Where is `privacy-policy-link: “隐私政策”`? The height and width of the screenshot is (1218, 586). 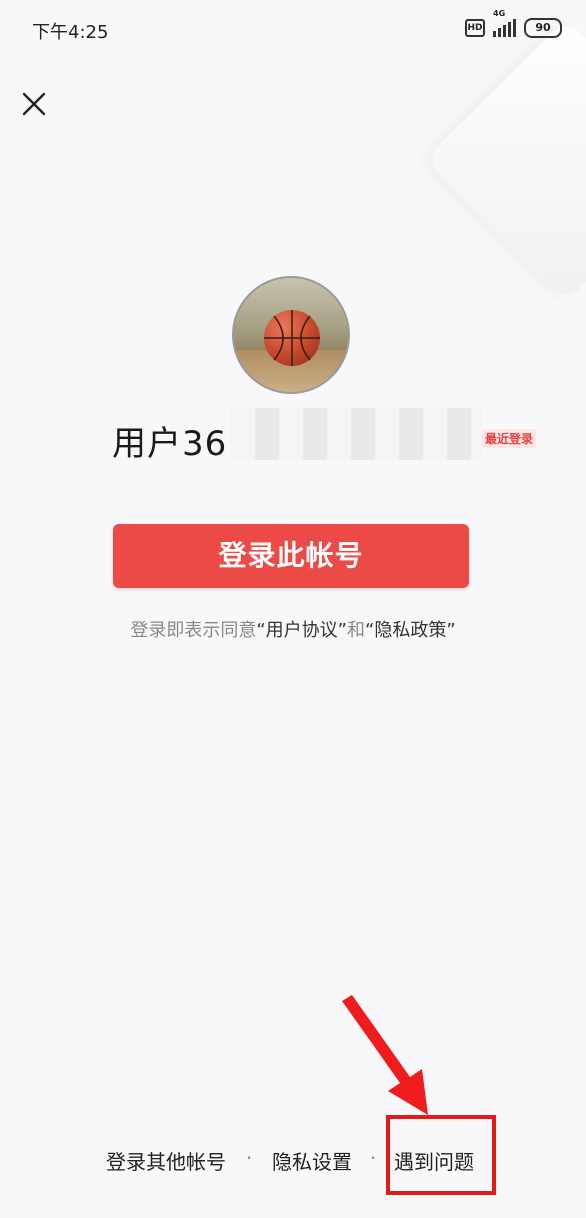
privacy-policy-link: “隐私政策” is located at coordinates (410, 630).